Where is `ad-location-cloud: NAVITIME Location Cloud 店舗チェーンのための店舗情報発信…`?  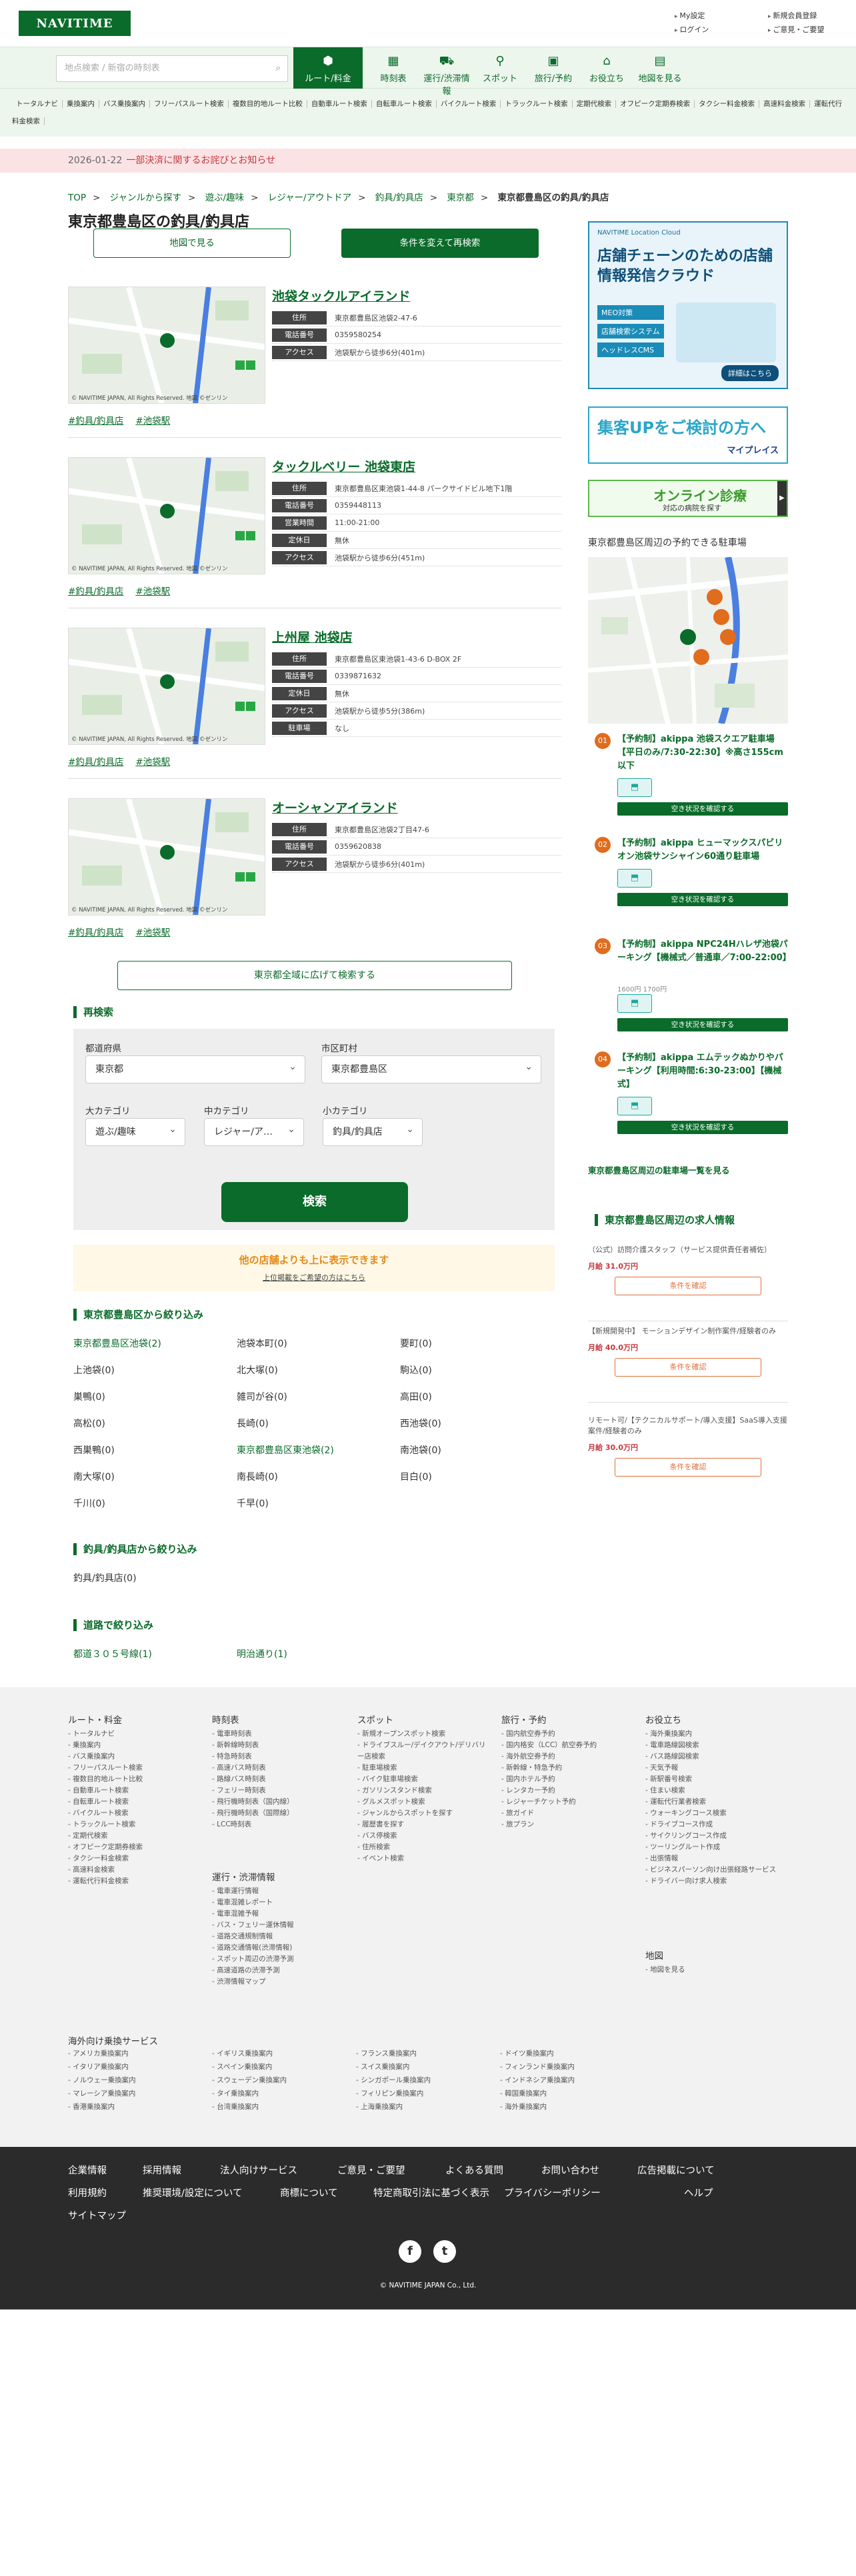
ad-location-cloud: NAVITIME Location Cloud 店舗チェーンのための店舗情報発信… is located at coordinates (688, 305).